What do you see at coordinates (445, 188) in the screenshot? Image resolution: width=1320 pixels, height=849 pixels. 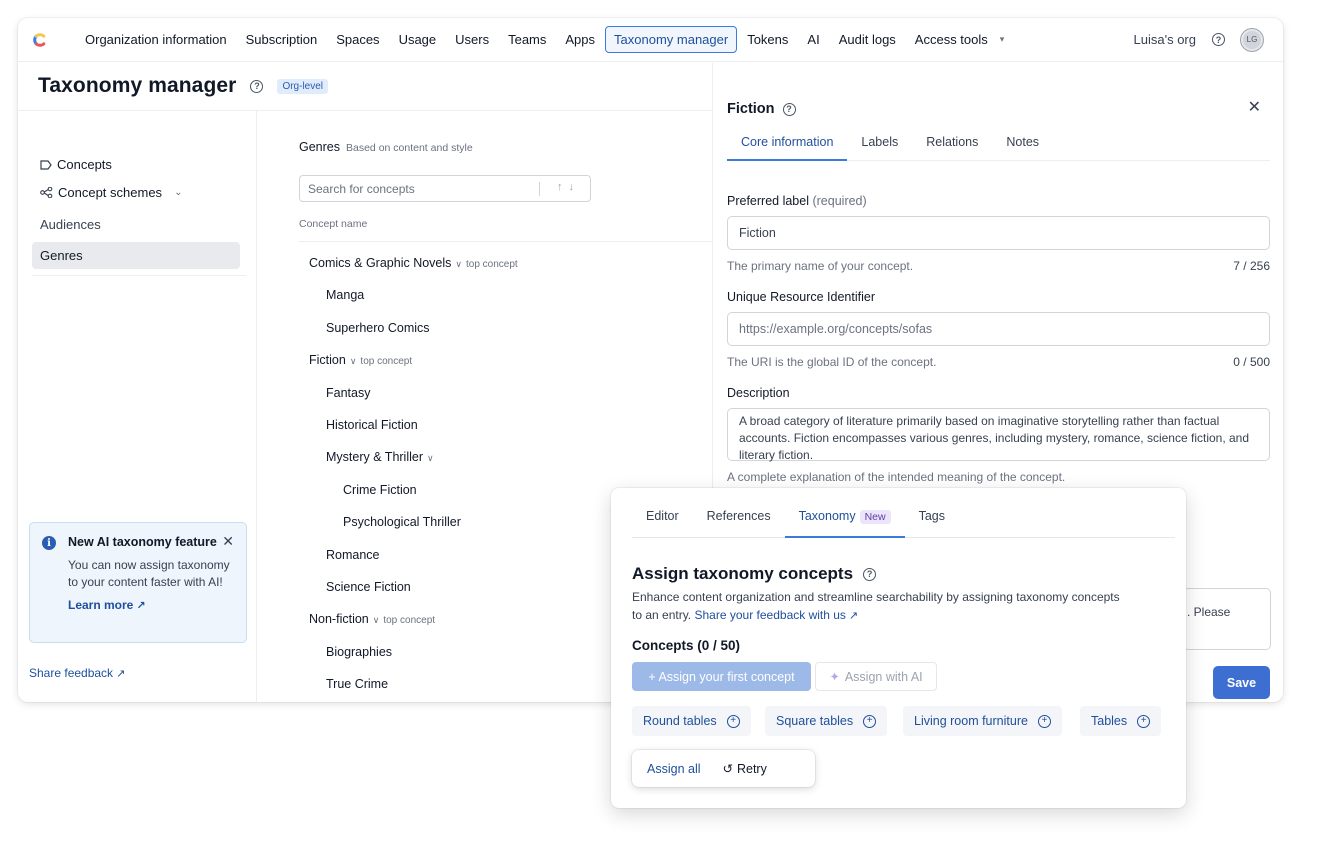 I see `search-input: Search for concepts ↑↓` at bounding box center [445, 188].